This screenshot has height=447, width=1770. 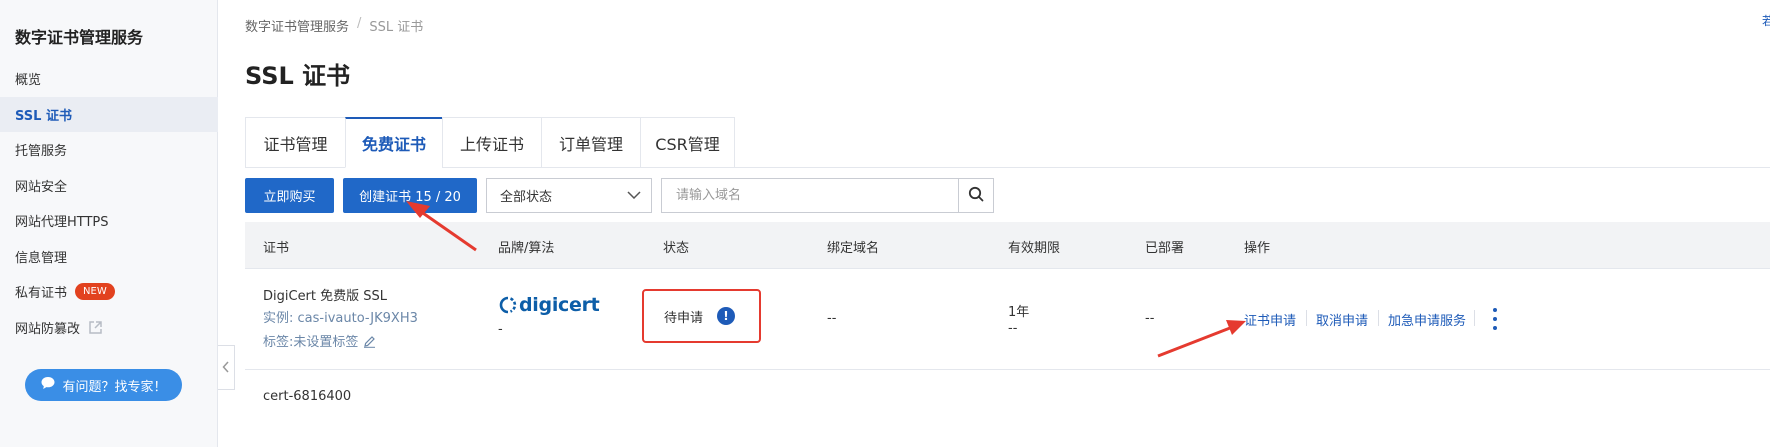 I want to click on tab-label: 证书管理, so click(x=295, y=144).